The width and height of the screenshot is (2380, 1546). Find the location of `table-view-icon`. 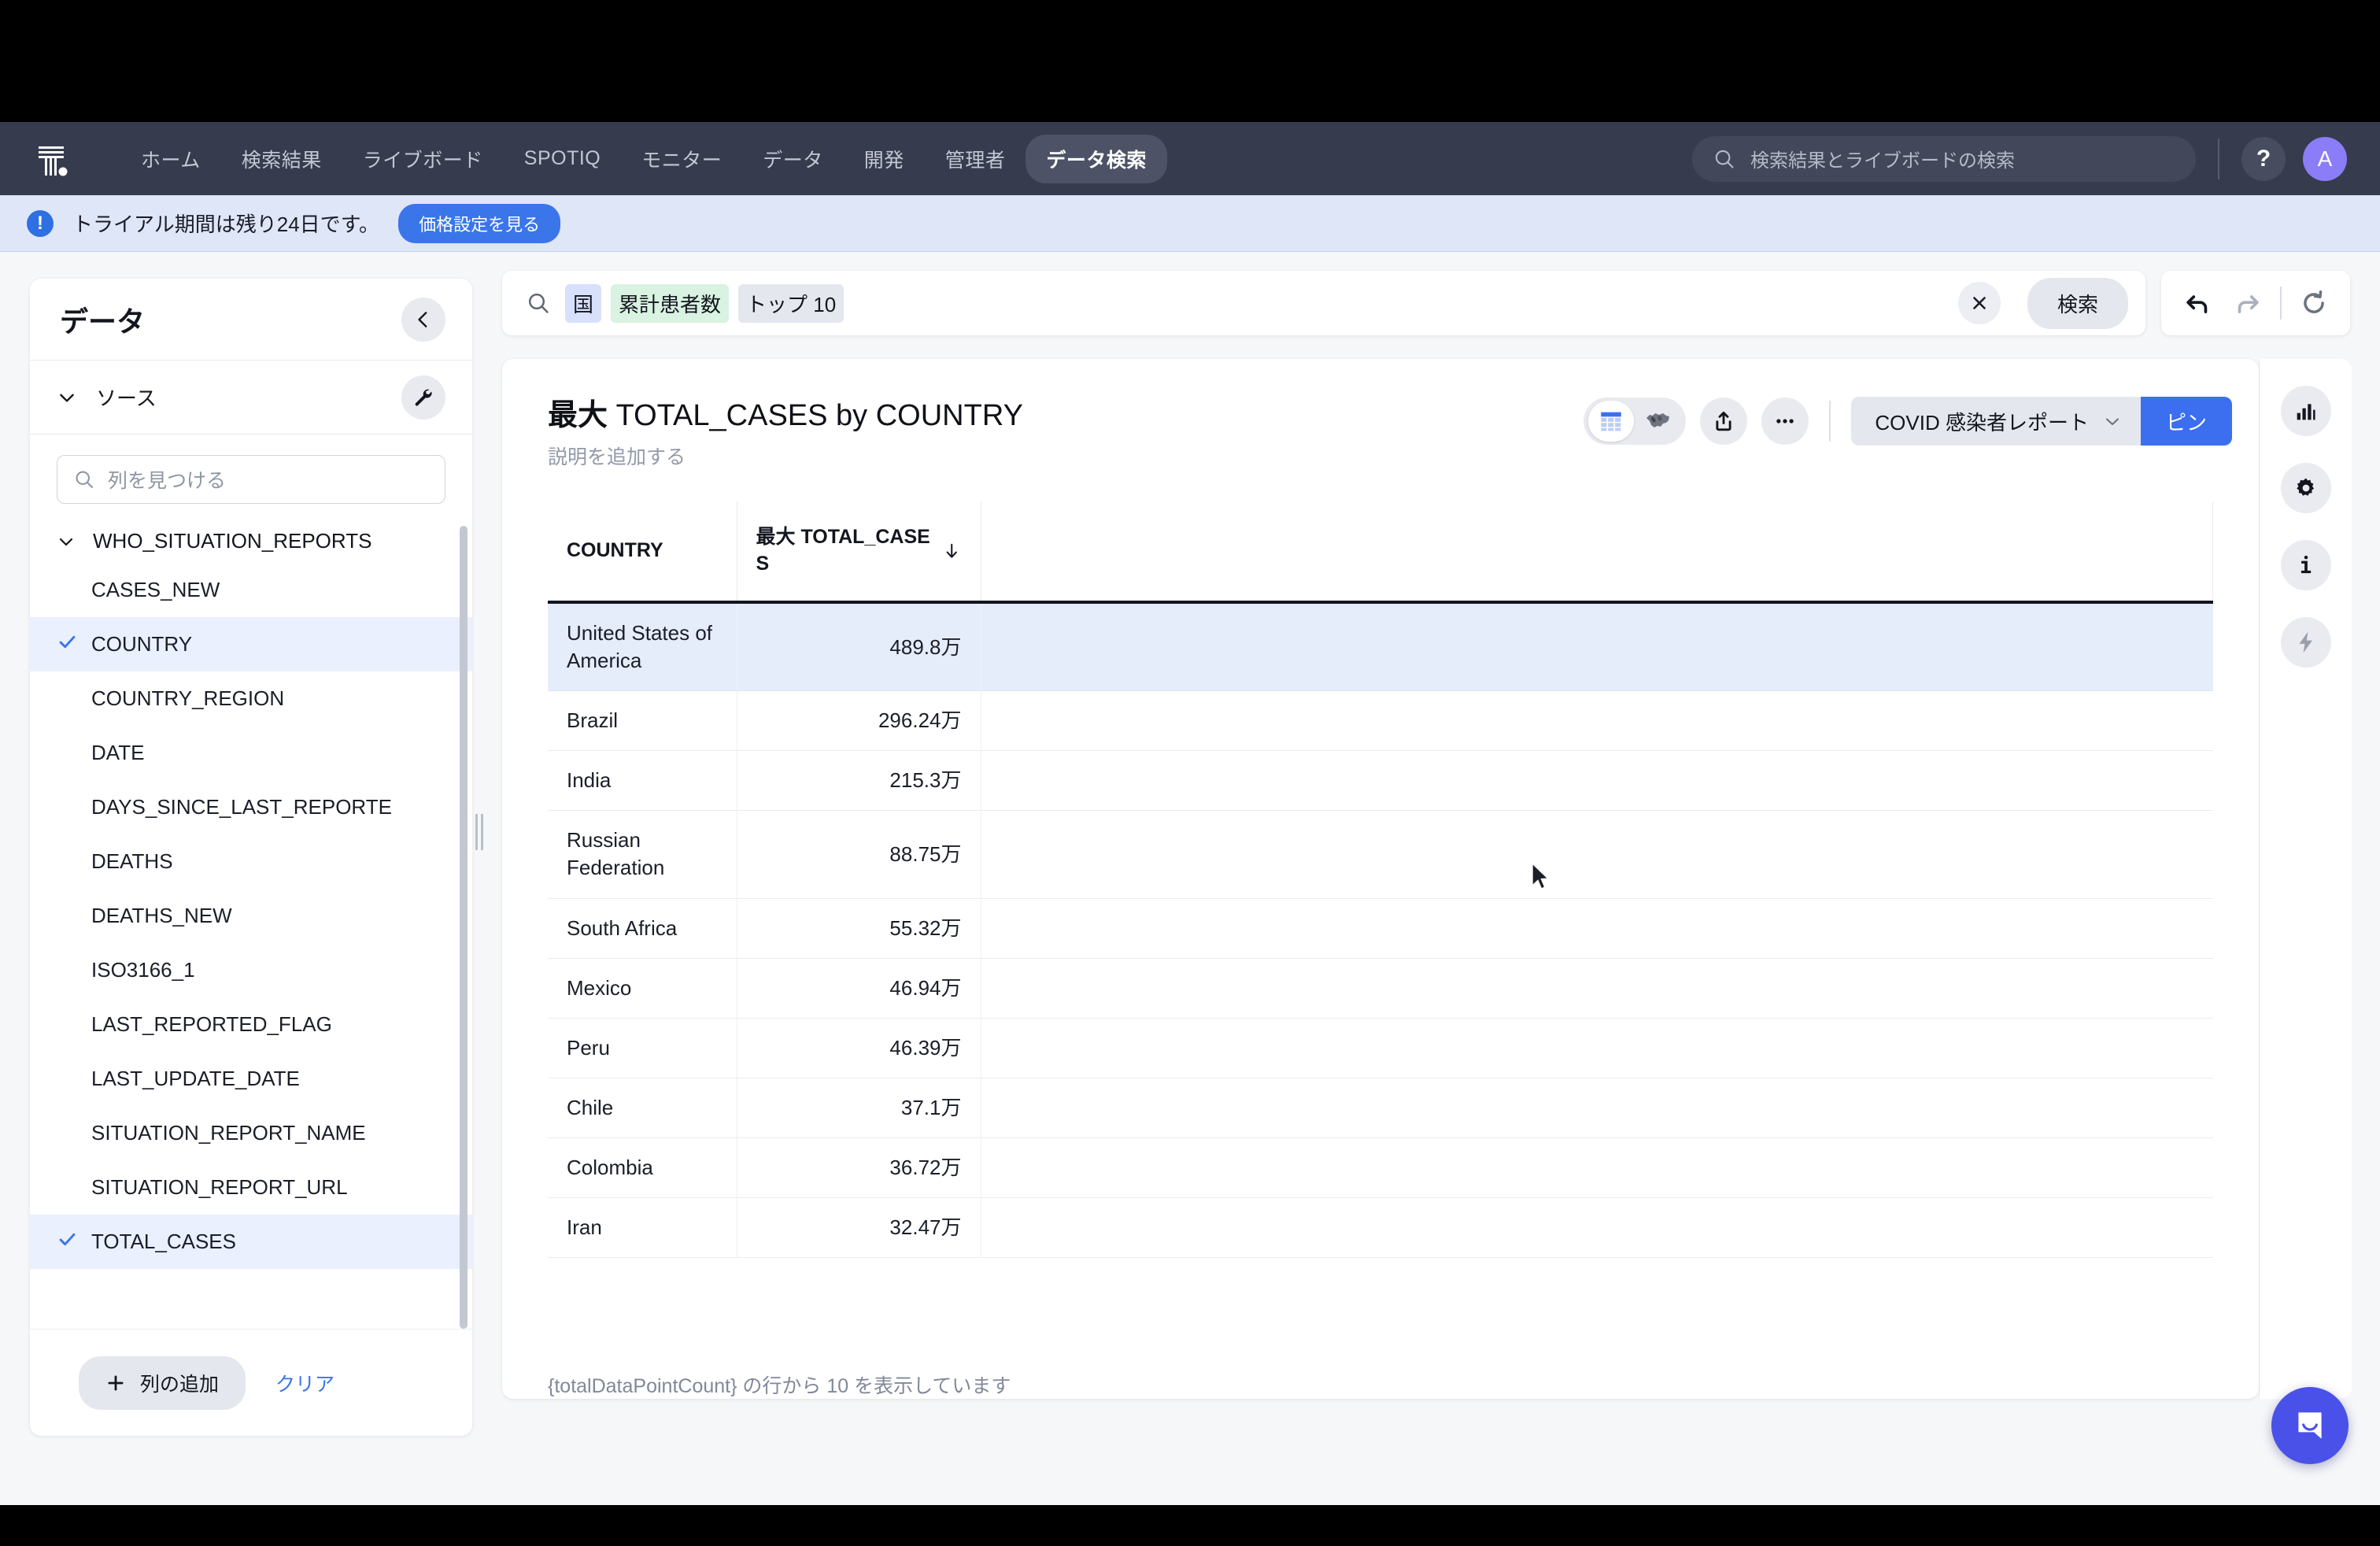

table-view-icon is located at coordinates (1611, 422).